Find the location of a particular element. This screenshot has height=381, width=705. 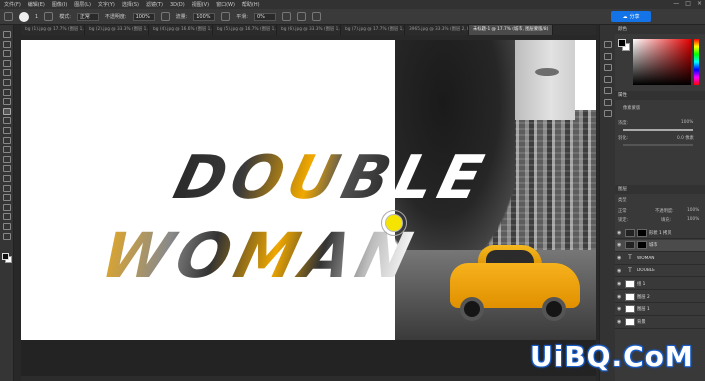

feather-value: 0.0 像素 is located at coordinates (685, 138).